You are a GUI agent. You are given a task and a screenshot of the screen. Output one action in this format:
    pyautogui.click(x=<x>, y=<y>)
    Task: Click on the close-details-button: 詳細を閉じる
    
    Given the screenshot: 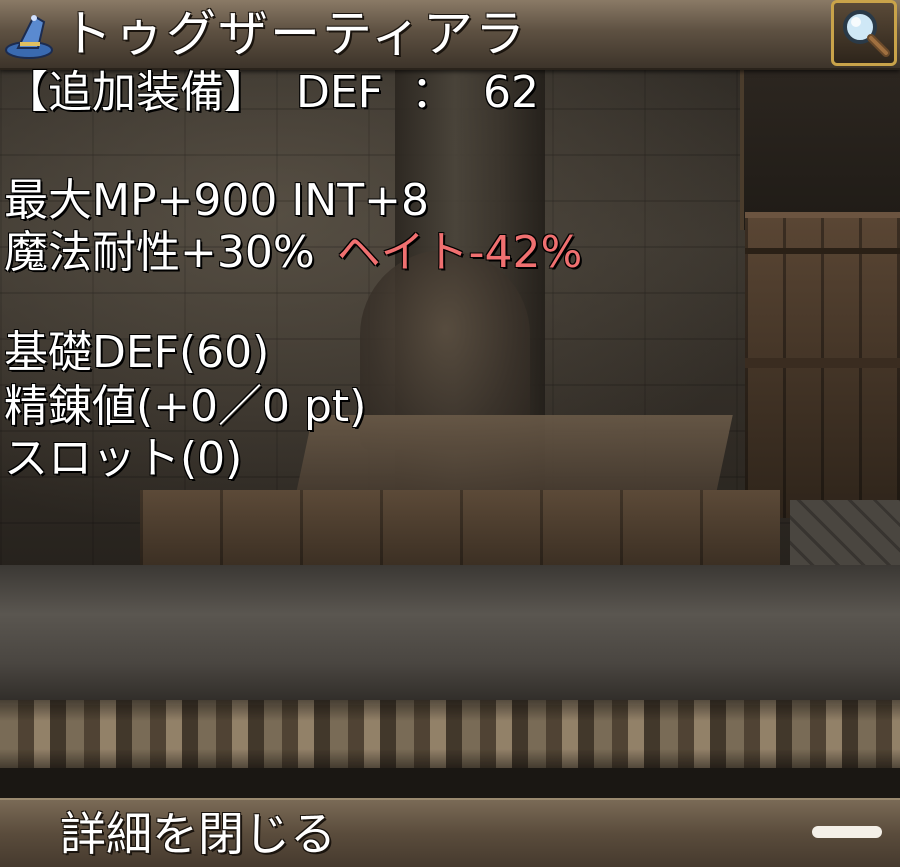 What is the action you would take?
    pyautogui.click(x=450, y=832)
    